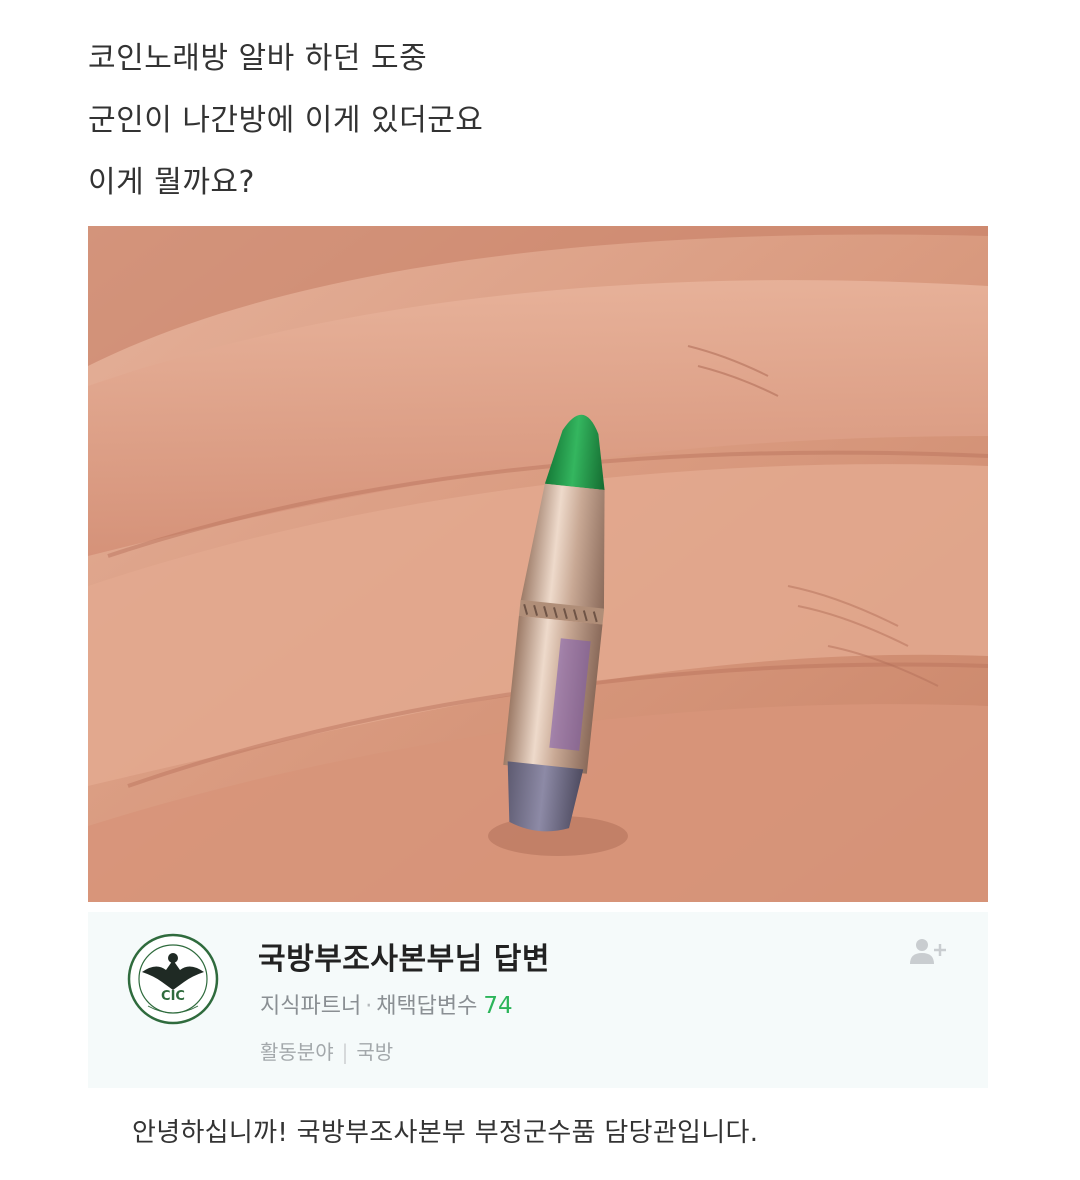 Image resolution: width=1080 pixels, height=1180 pixels. I want to click on activity-field: 활동분야 | 국방, so click(326, 1050).